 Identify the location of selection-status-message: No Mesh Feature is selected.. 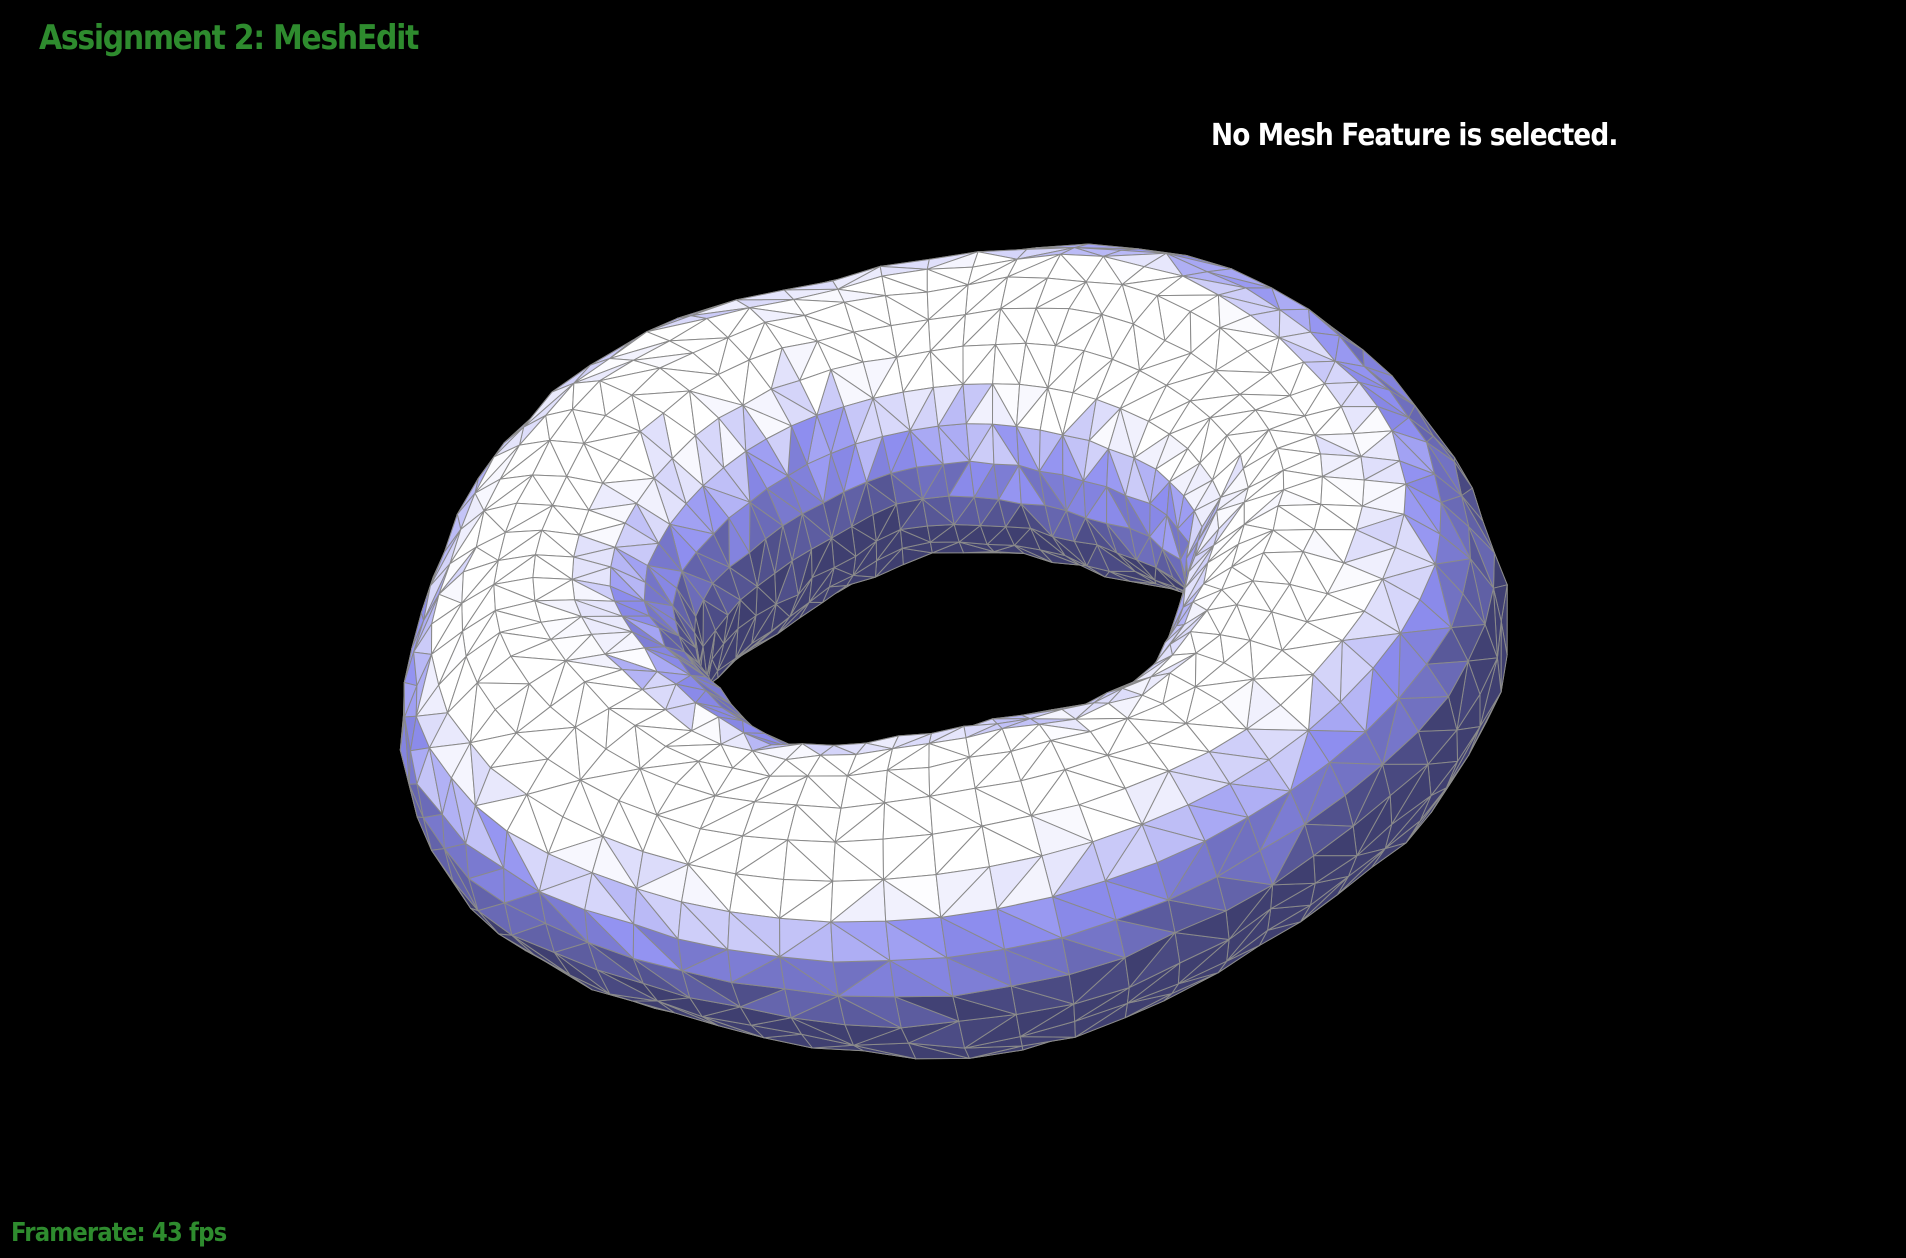
(1414, 135).